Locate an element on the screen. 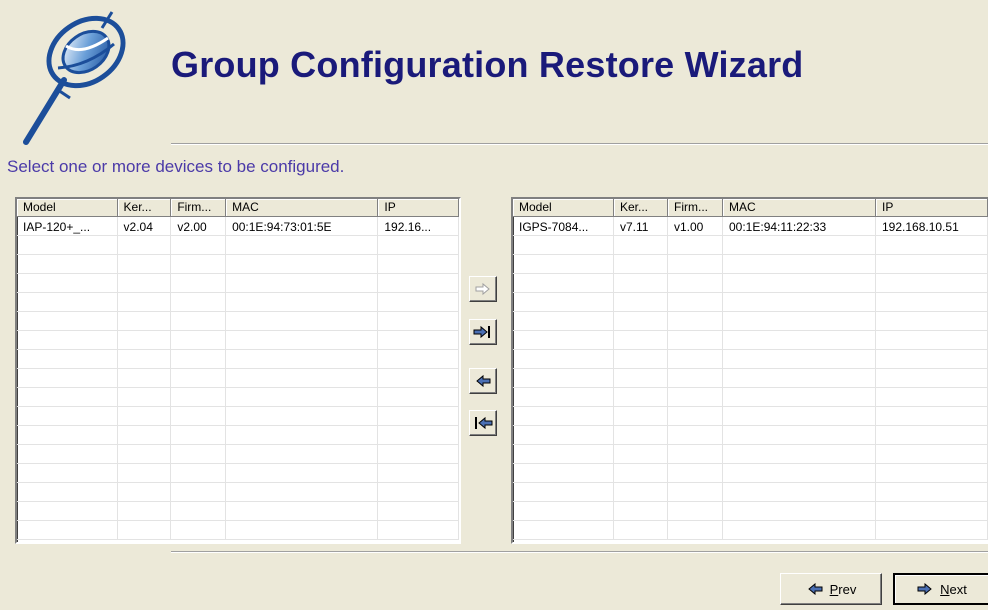  prev-button: Prev is located at coordinates (831, 589).